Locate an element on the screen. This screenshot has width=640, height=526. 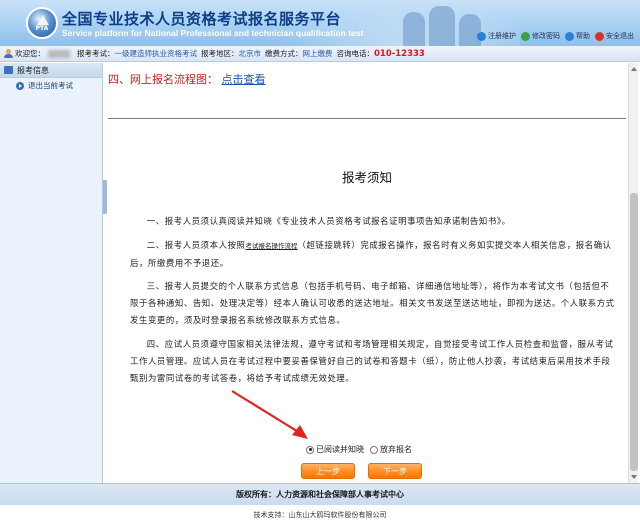
site-title: 全国专业技术人员资格考试报名服务平台 is located at coordinates (202, 19).